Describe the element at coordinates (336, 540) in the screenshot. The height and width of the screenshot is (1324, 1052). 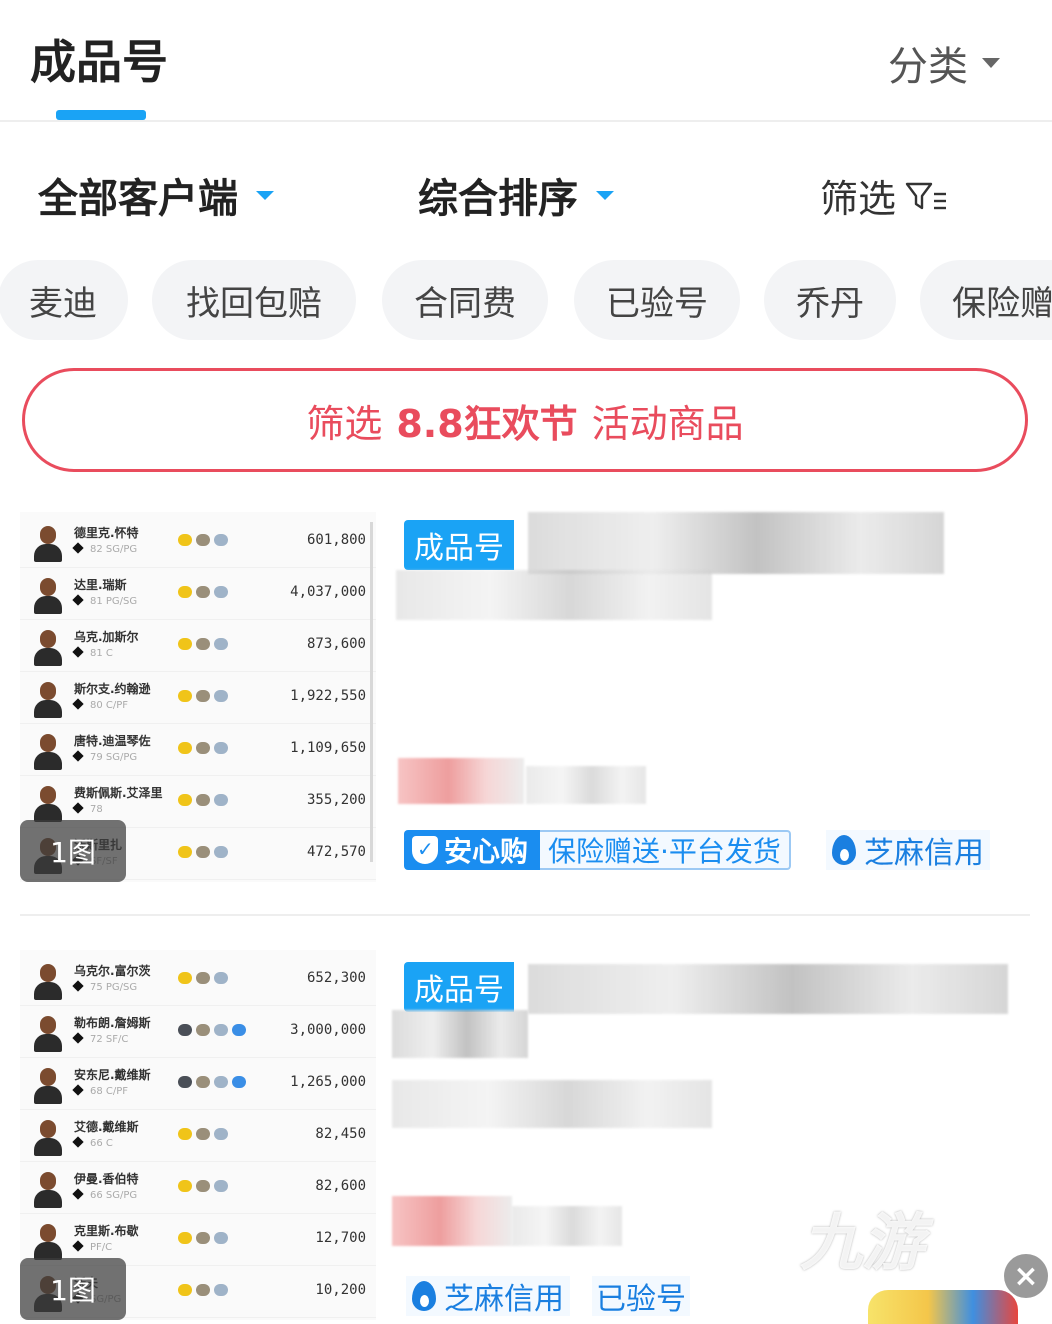
I see `player-price: 601,800` at that location.